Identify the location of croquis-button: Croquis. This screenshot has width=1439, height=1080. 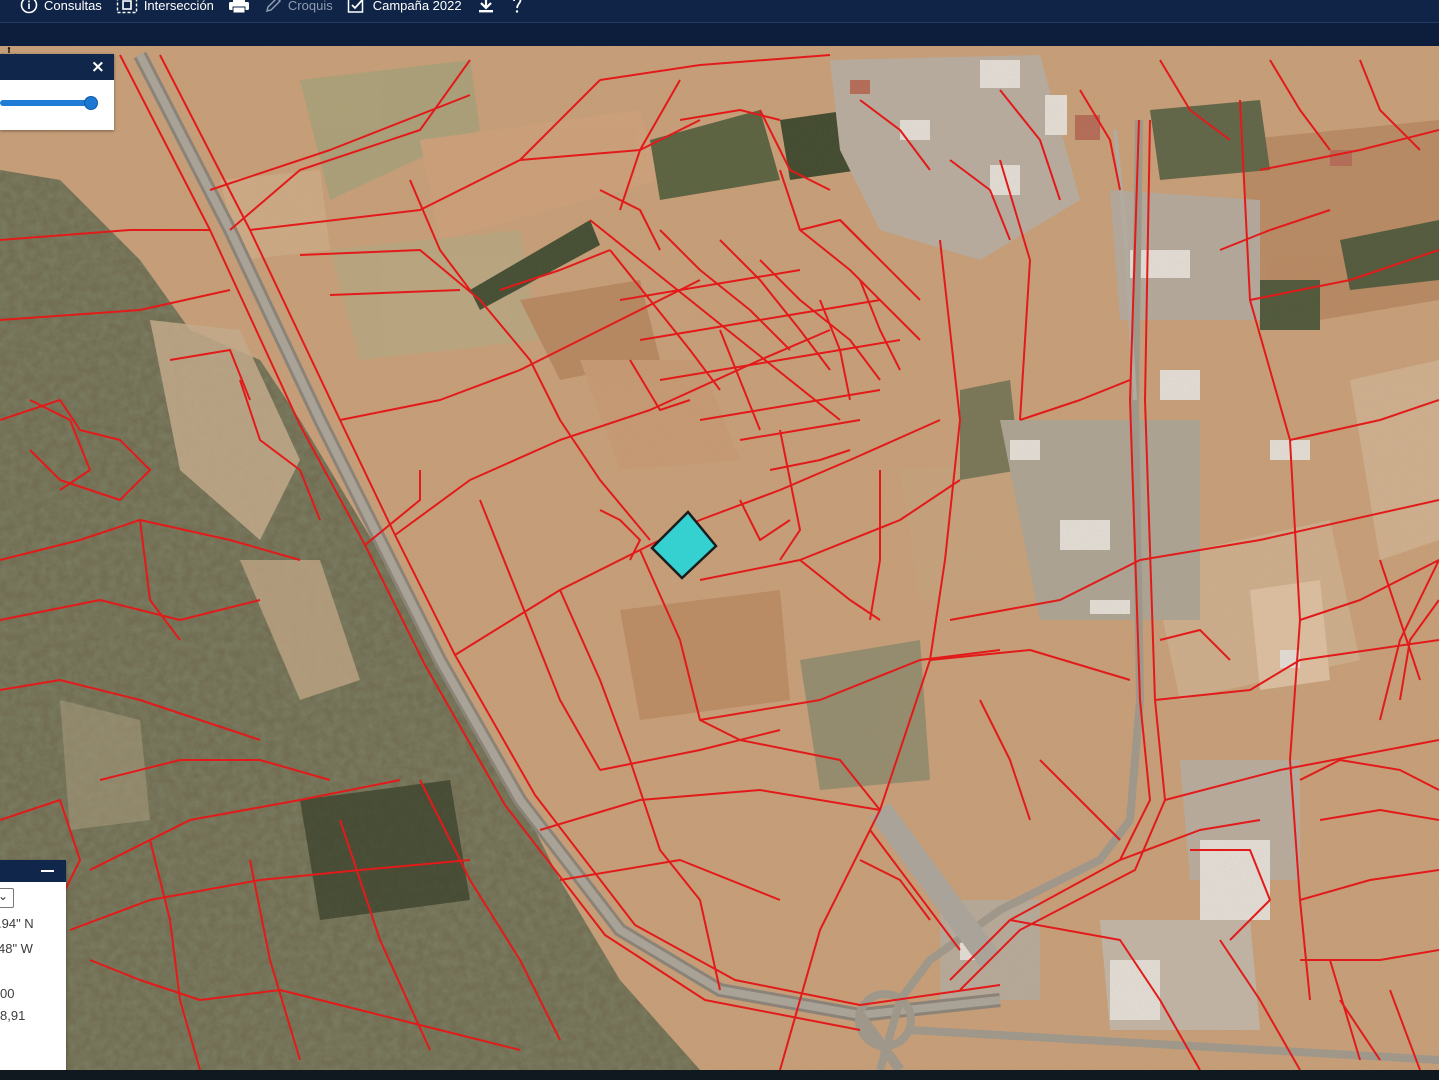
(298, 7).